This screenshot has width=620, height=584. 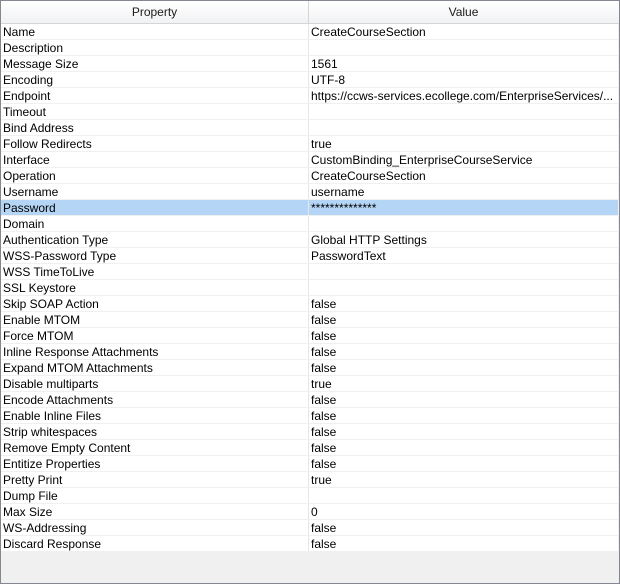 What do you see at coordinates (463, 12) in the screenshot?
I see `column-header-value: Value` at bounding box center [463, 12].